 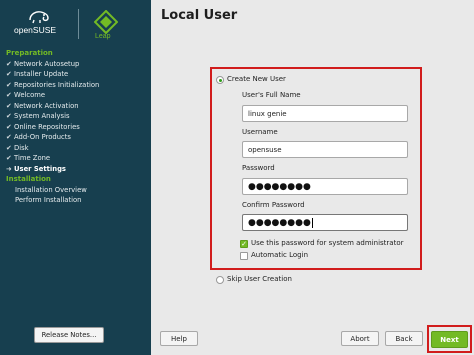 I want to click on step-installation-overview: Installation Overview, so click(x=51, y=189).